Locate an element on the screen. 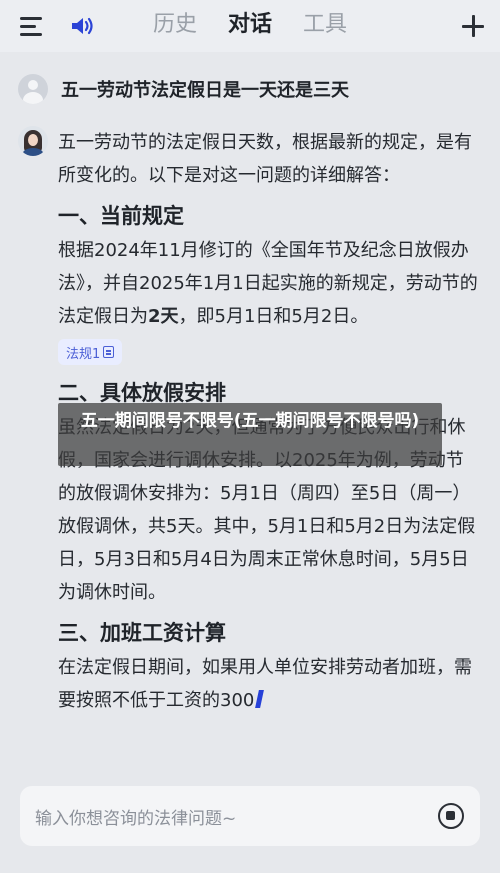 This screenshot has width=500, height=873. assistant-avatar-icon is located at coordinates (33, 141).